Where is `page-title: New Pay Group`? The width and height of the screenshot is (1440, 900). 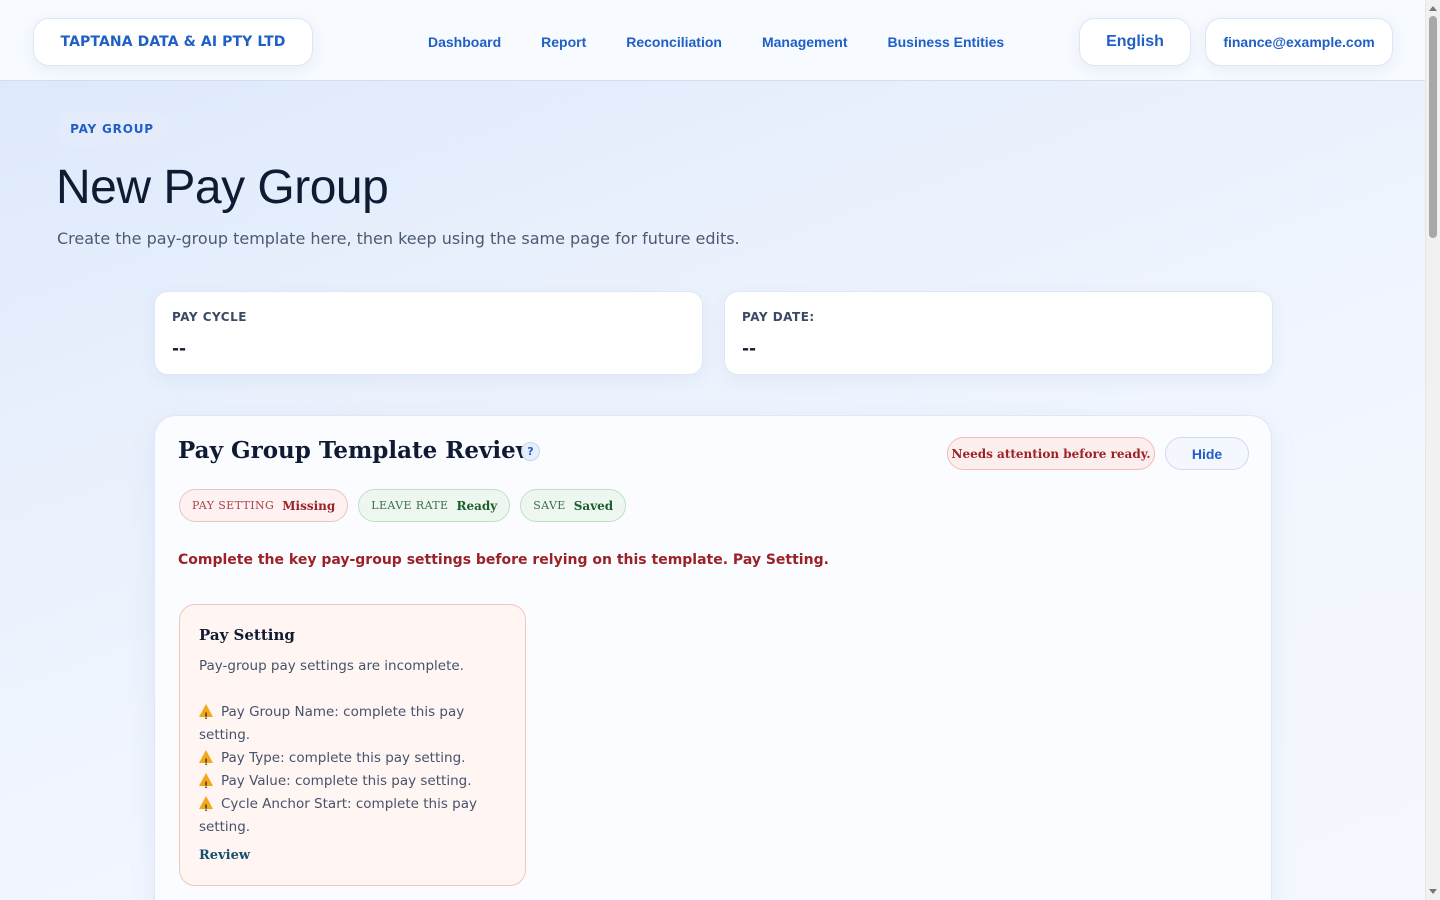
page-title: New Pay Group is located at coordinates (222, 187).